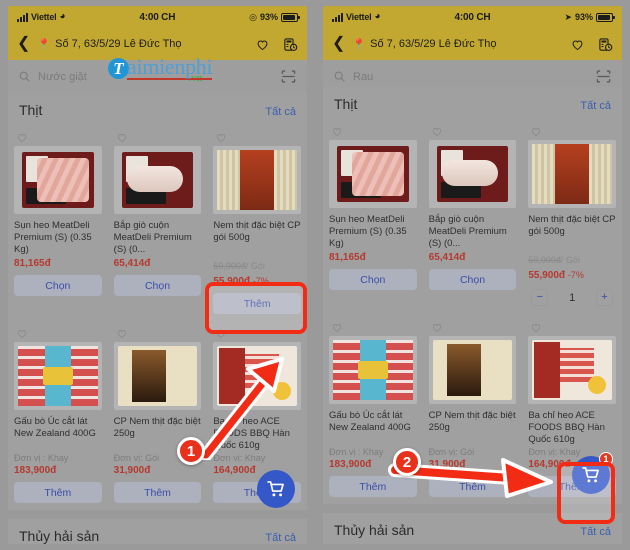 Image resolution: width=630 pixels, height=550 pixels. I want to click on location-arrow-icon: ◎, so click(253, 16).